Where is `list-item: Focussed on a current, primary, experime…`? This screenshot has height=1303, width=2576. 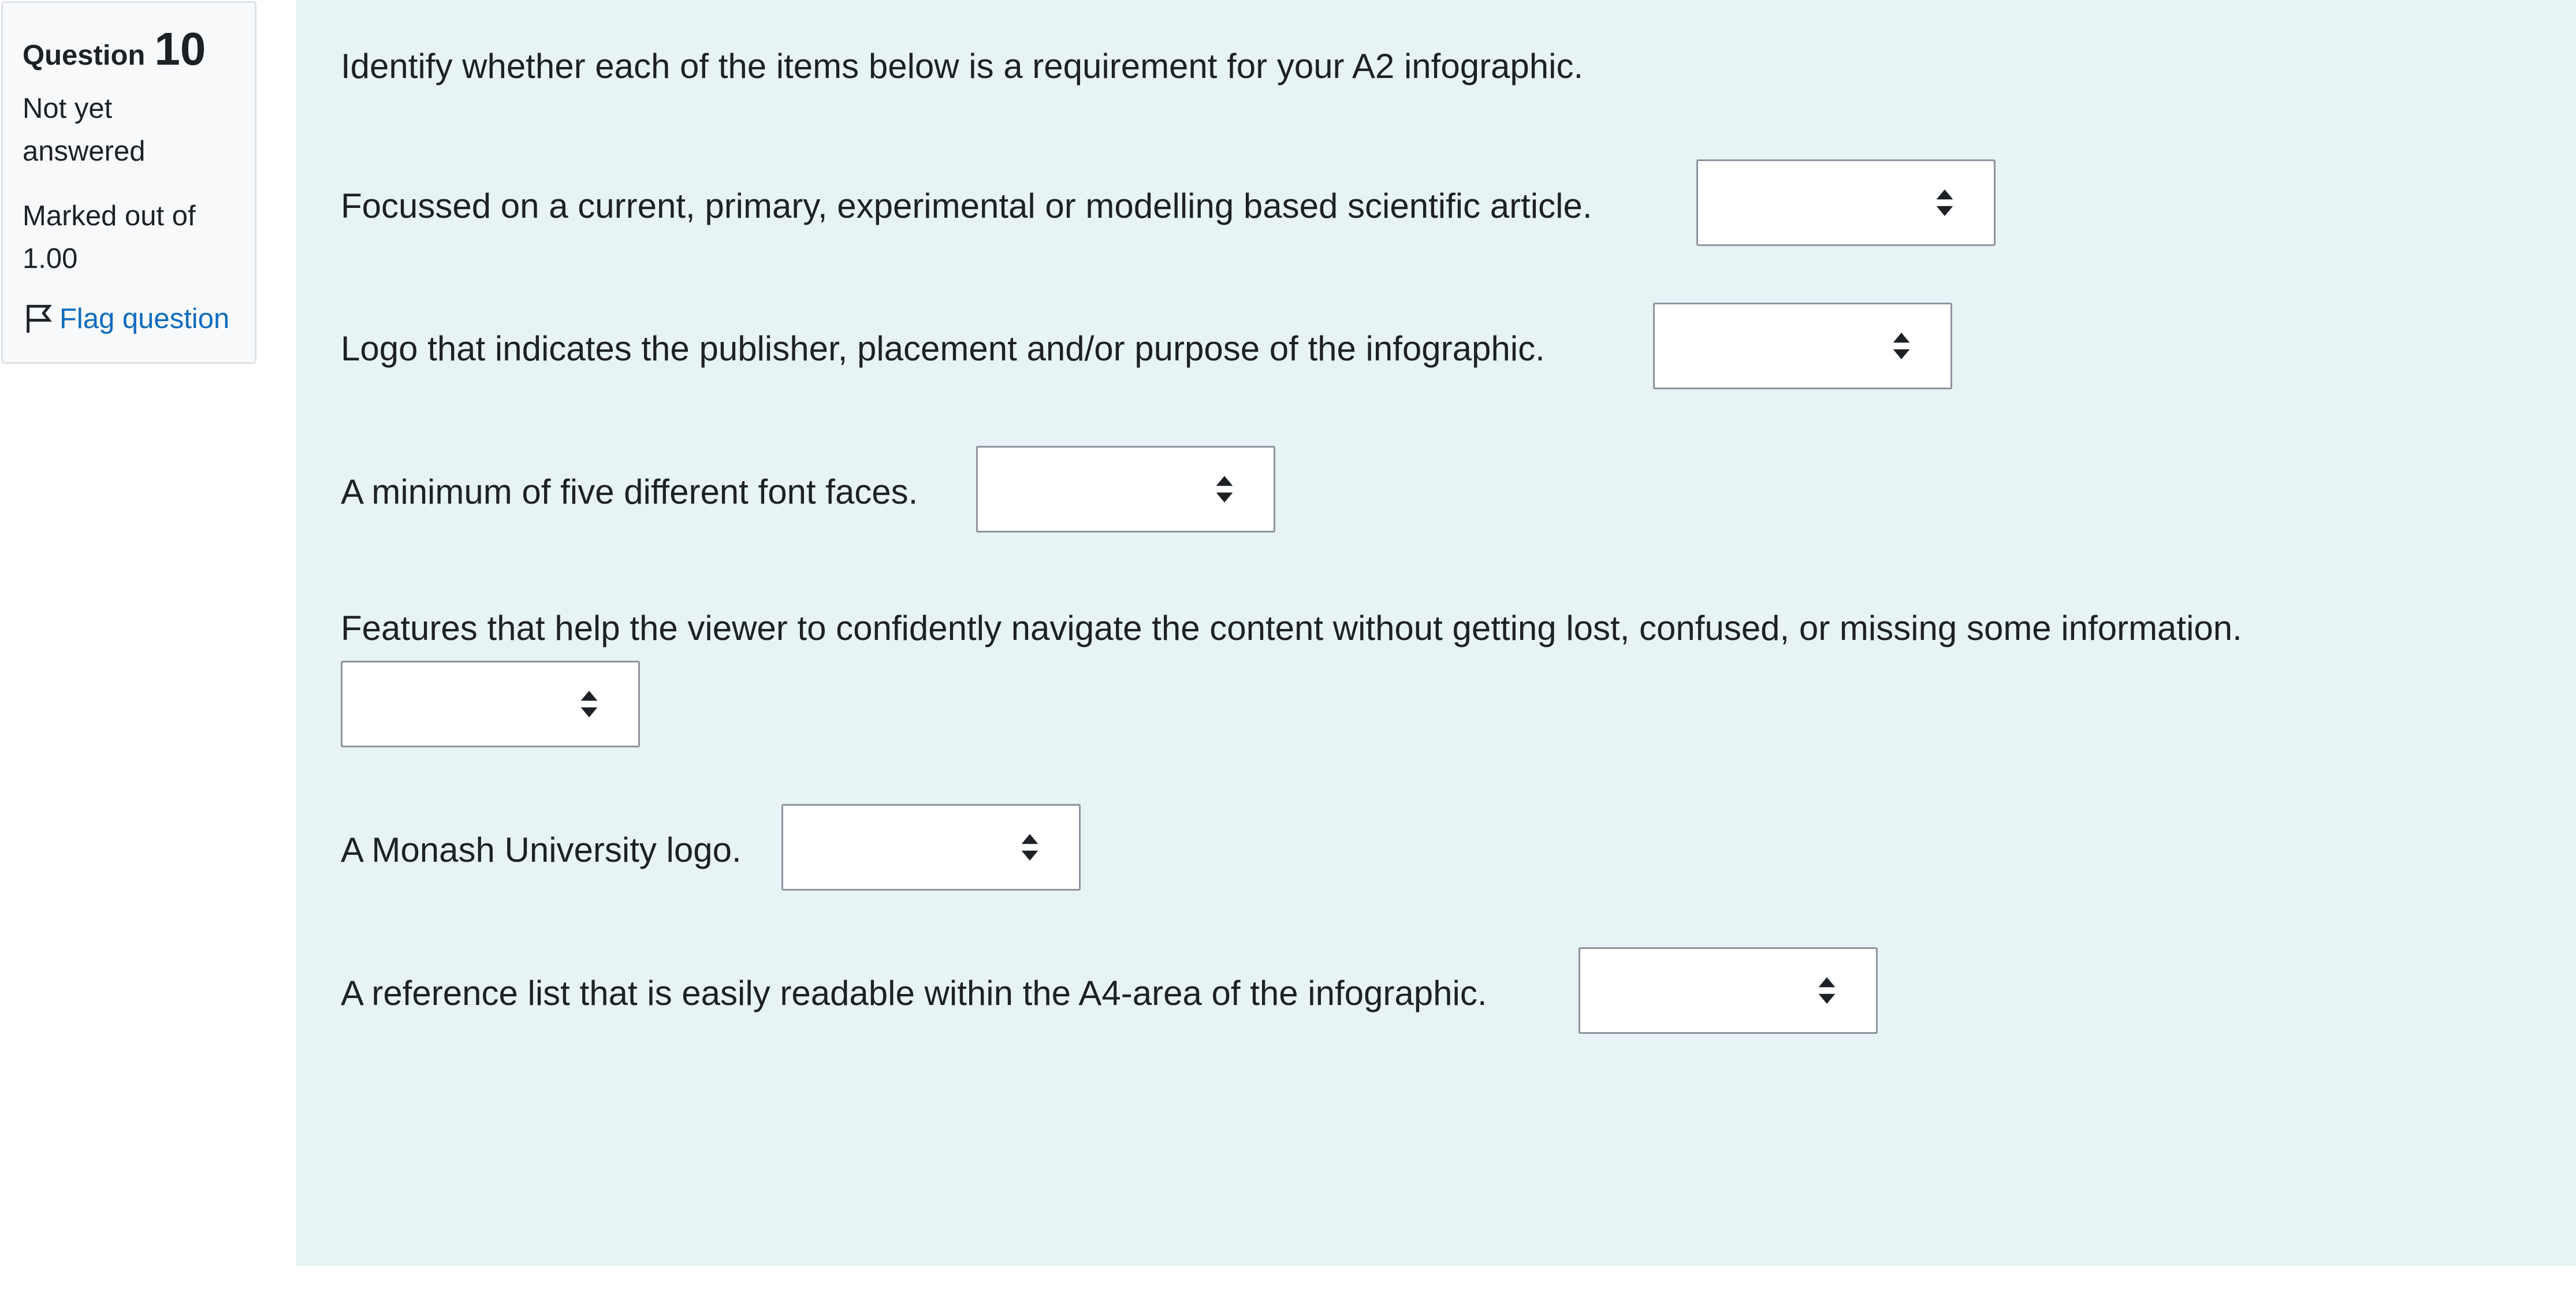 list-item: Focussed on a current, primary, experime… is located at coordinates (967, 205).